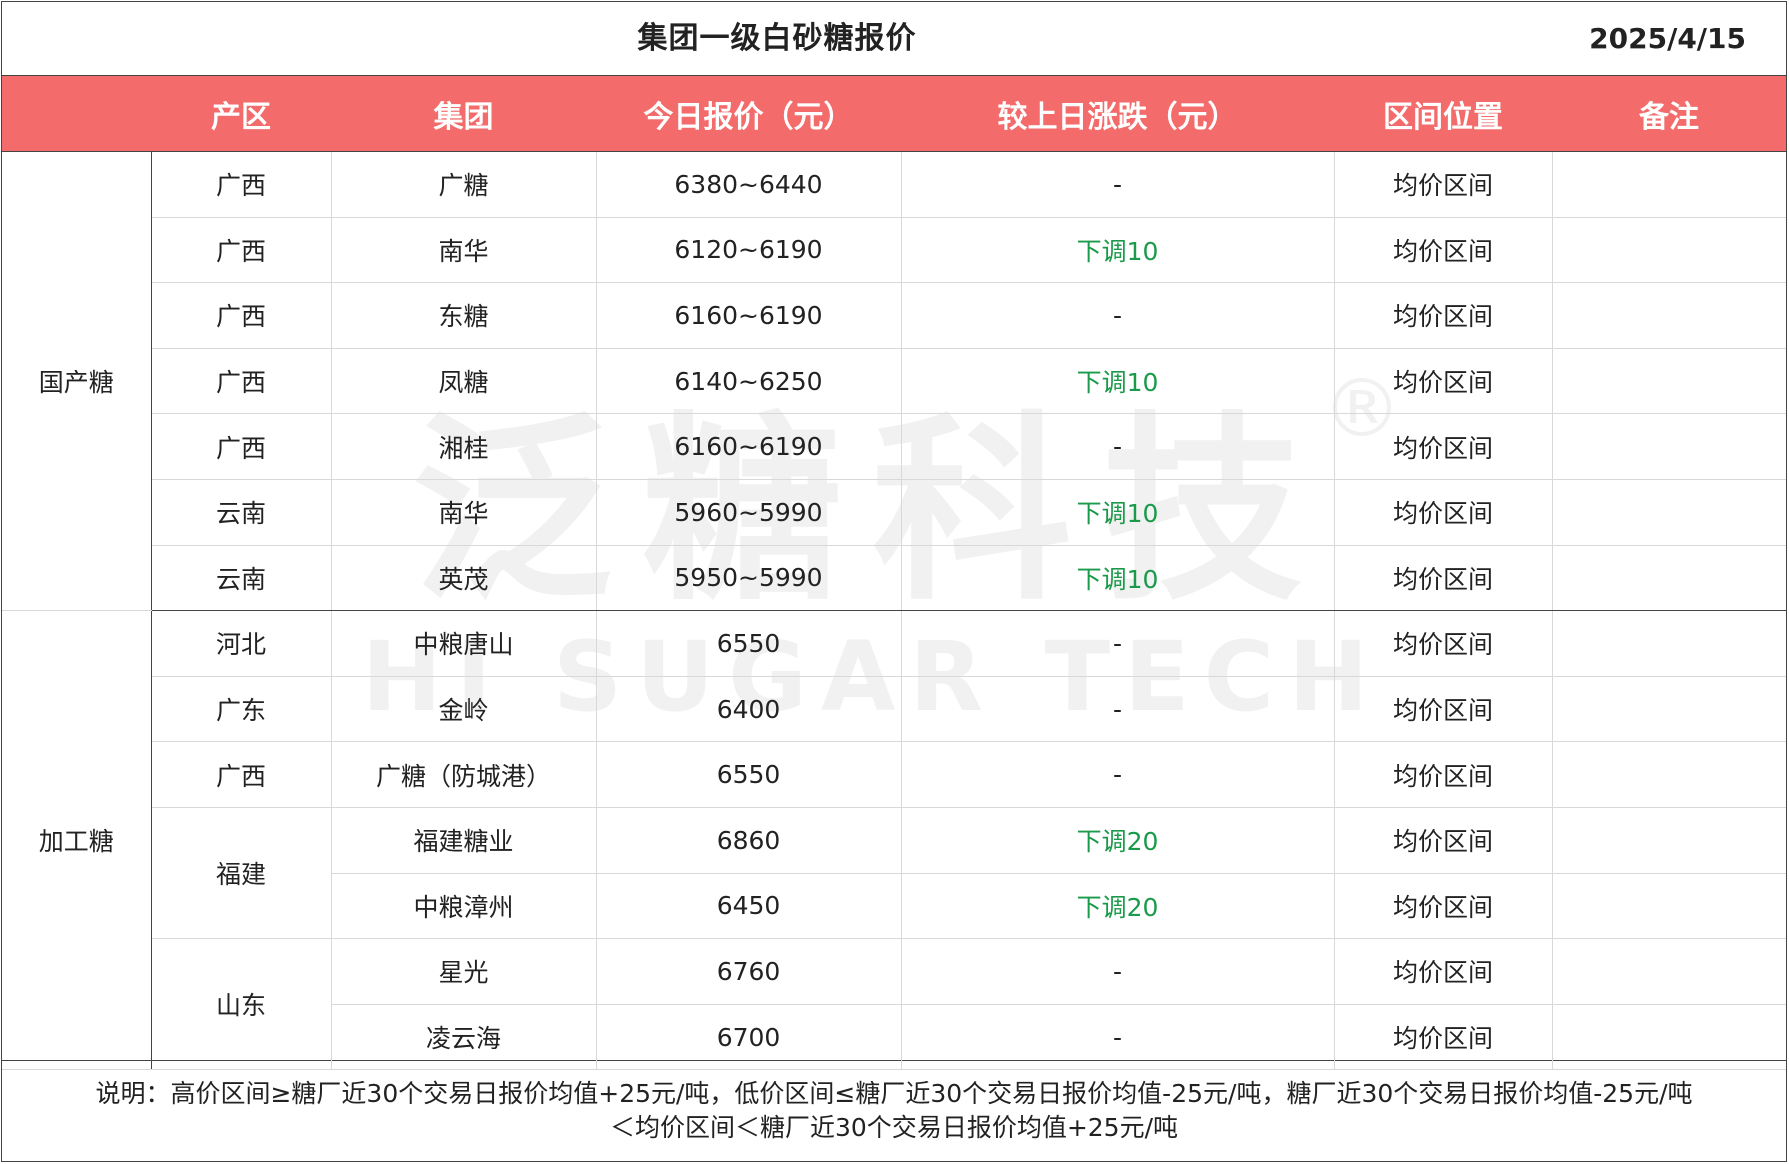 The height and width of the screenshot is (1164, 1789). What do you see at coordinates (77, 381) in the screenshot?
I see `category-domestic: 国产糖` at bounding box center [77, 381].